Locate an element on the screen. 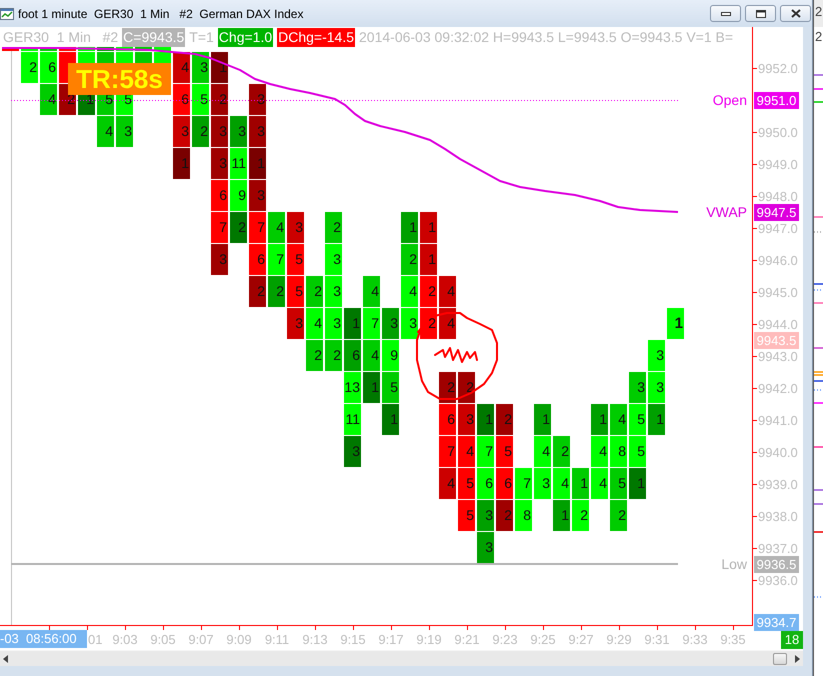 This screenshot has height=676, width=823. price-label: 9943.0 is located at coordinates (778, 356).